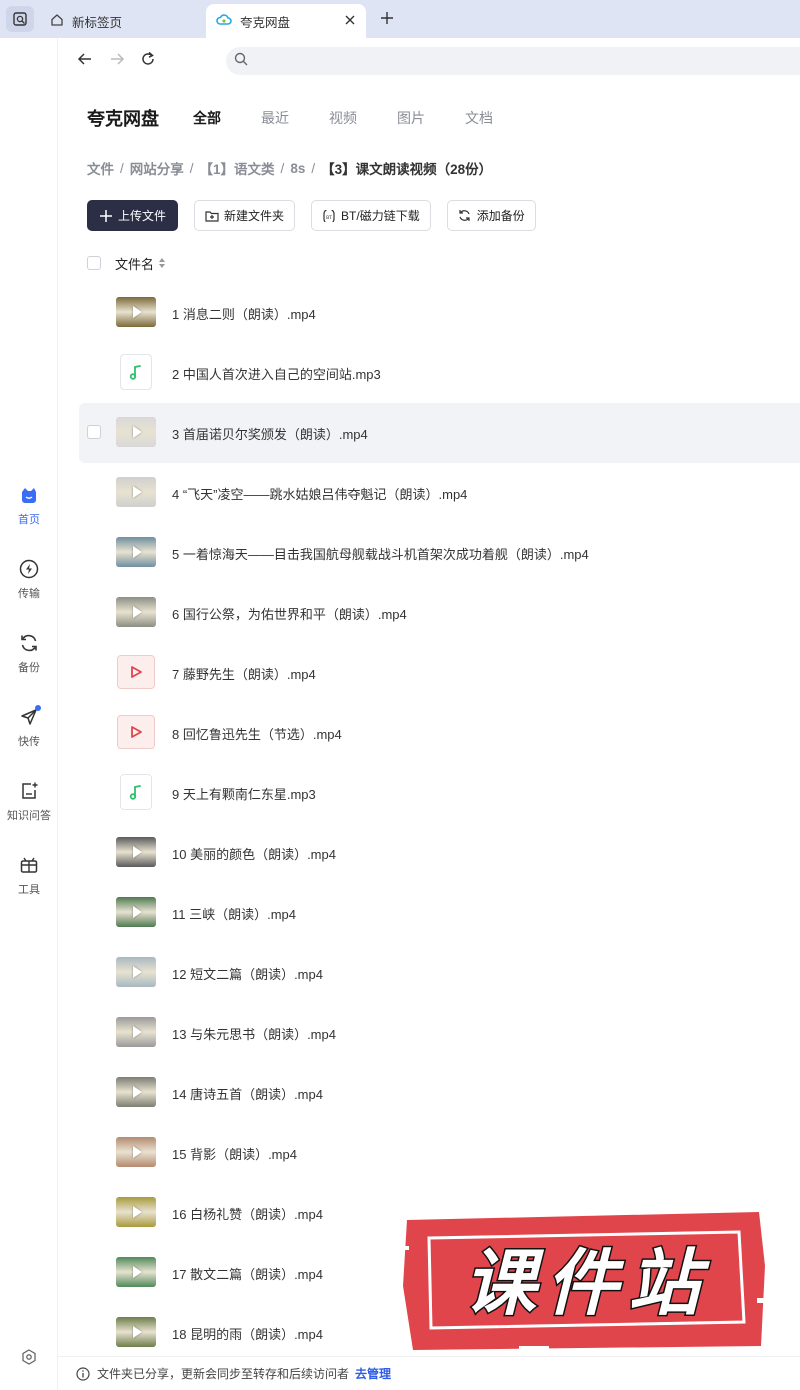  Describe the element at coordinates (439, 793) in the screenshot. I see `file-row: 9 天上有颗南仁东星.mp3` at that location.